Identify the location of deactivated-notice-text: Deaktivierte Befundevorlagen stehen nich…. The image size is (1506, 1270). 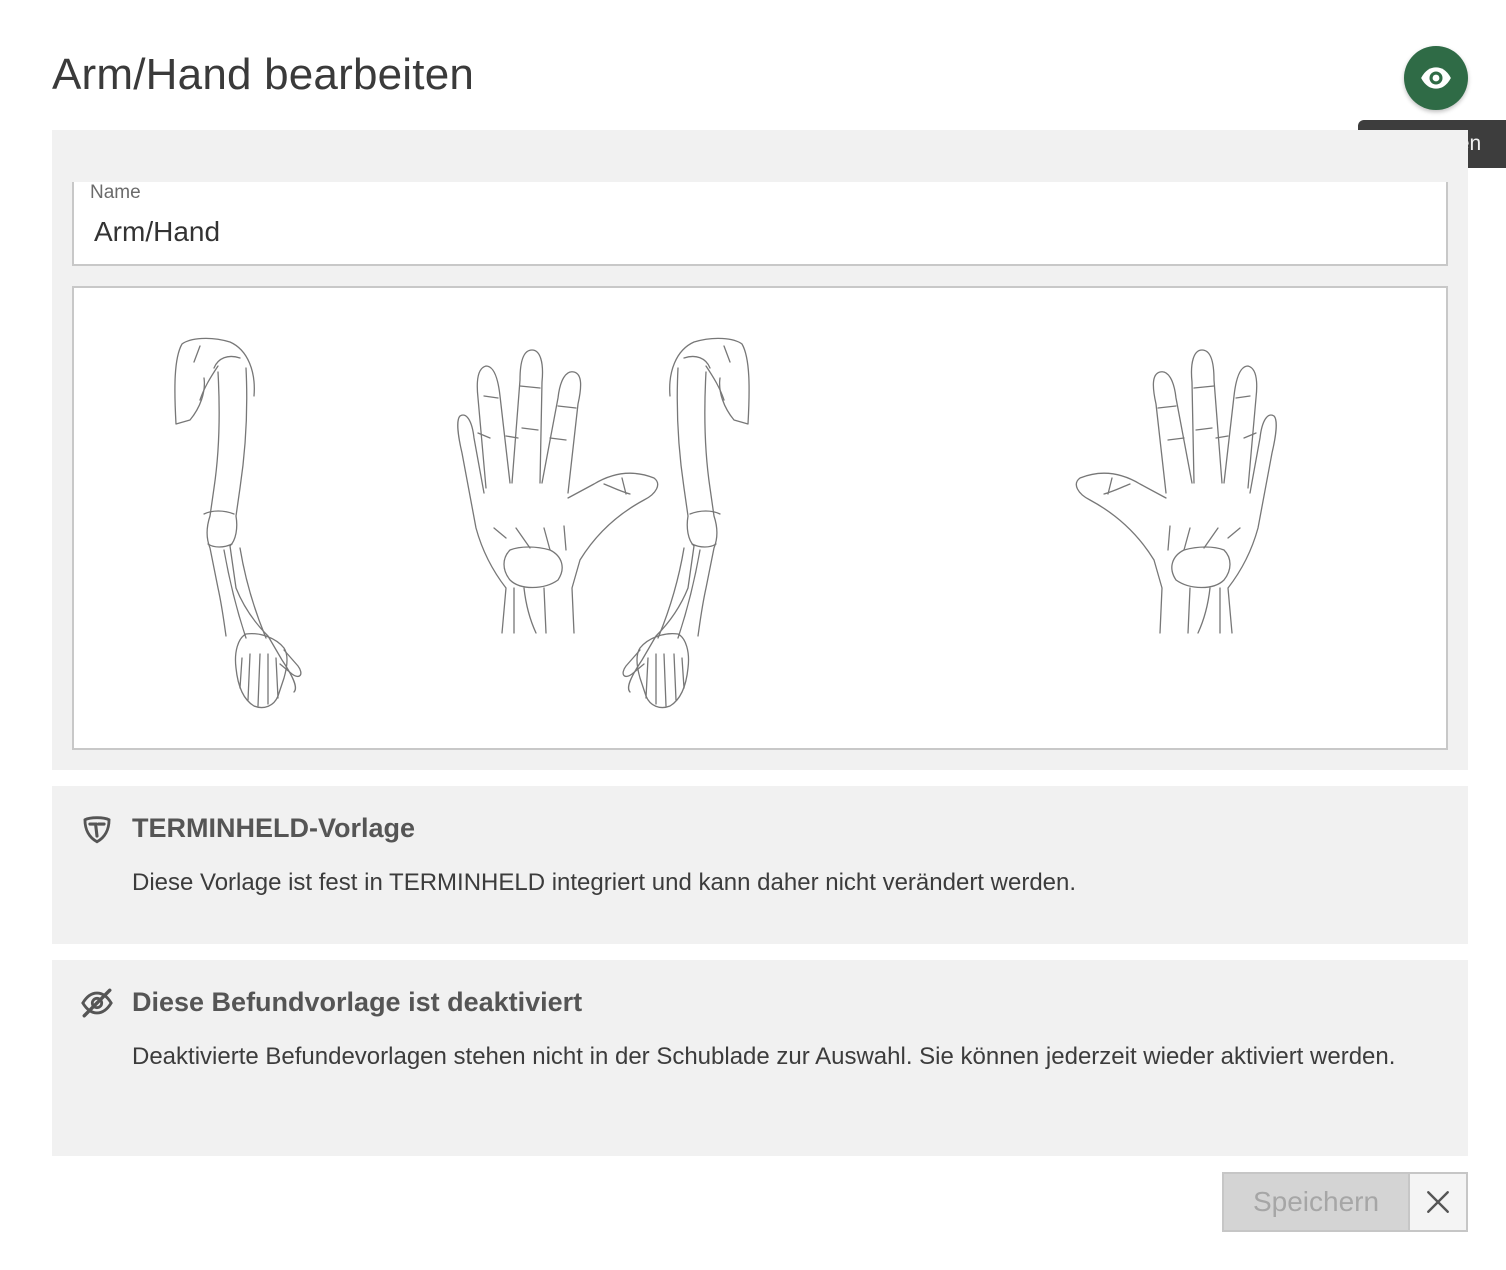
(764, 1056).